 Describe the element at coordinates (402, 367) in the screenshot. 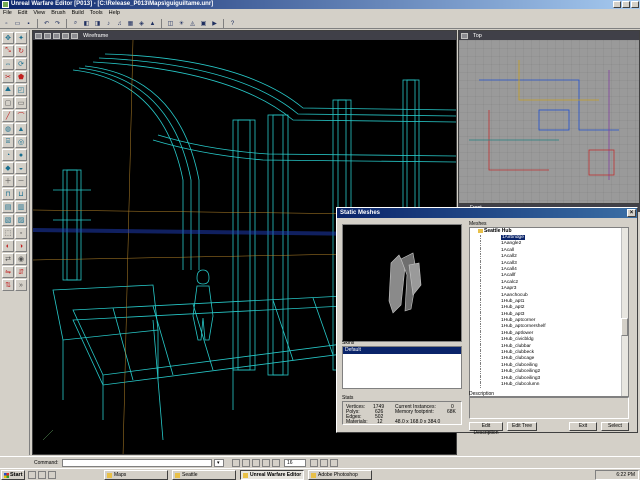

I see `skins-list: Default` at that location.